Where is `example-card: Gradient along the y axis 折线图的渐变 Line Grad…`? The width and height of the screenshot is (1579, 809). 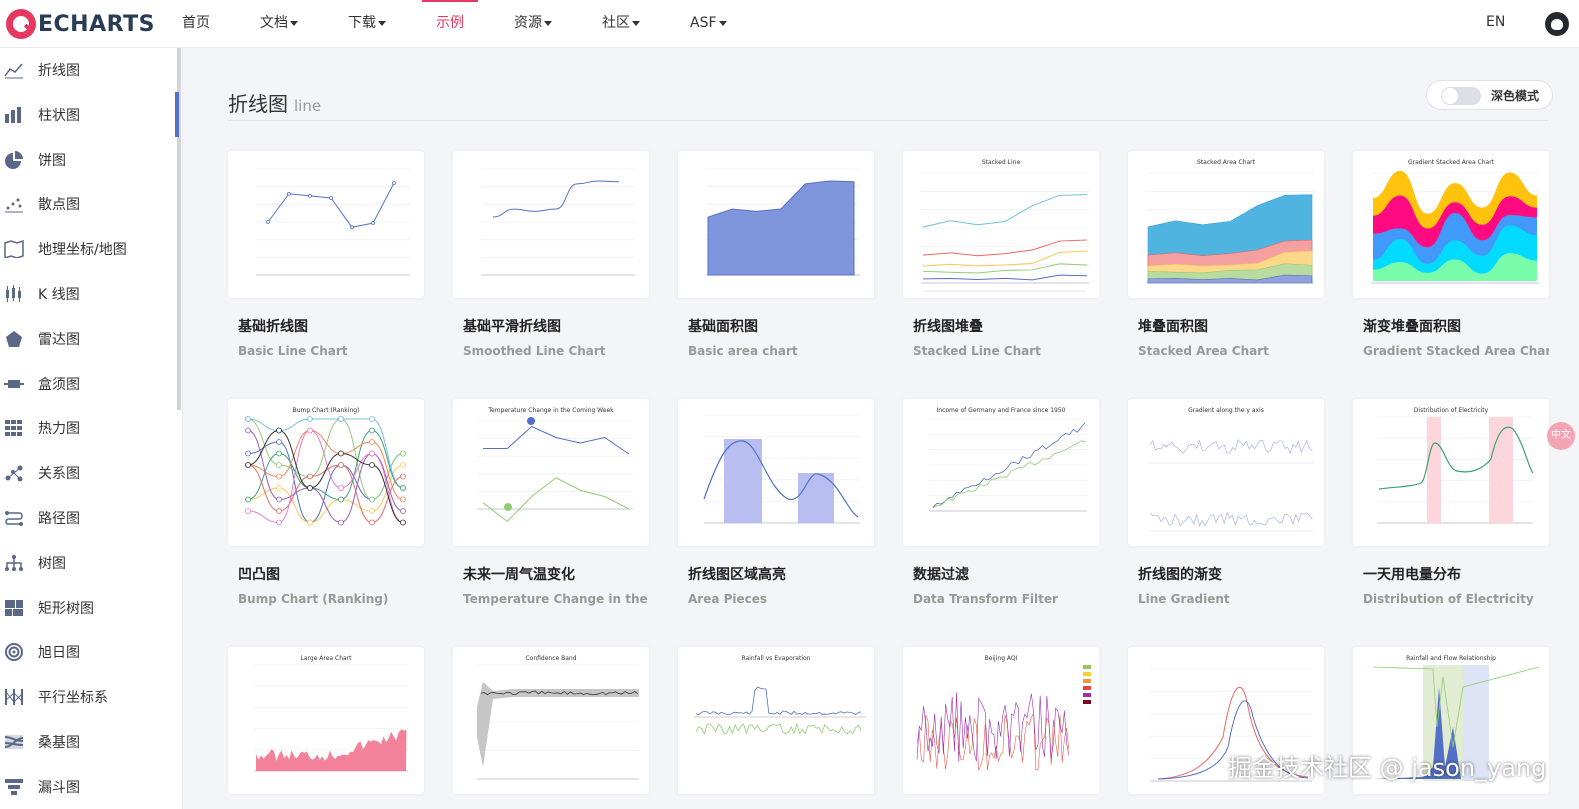 example-card: Gradient along the y axis 折线图的渐变 Line Grad… is located at coordinates (1226, 502).